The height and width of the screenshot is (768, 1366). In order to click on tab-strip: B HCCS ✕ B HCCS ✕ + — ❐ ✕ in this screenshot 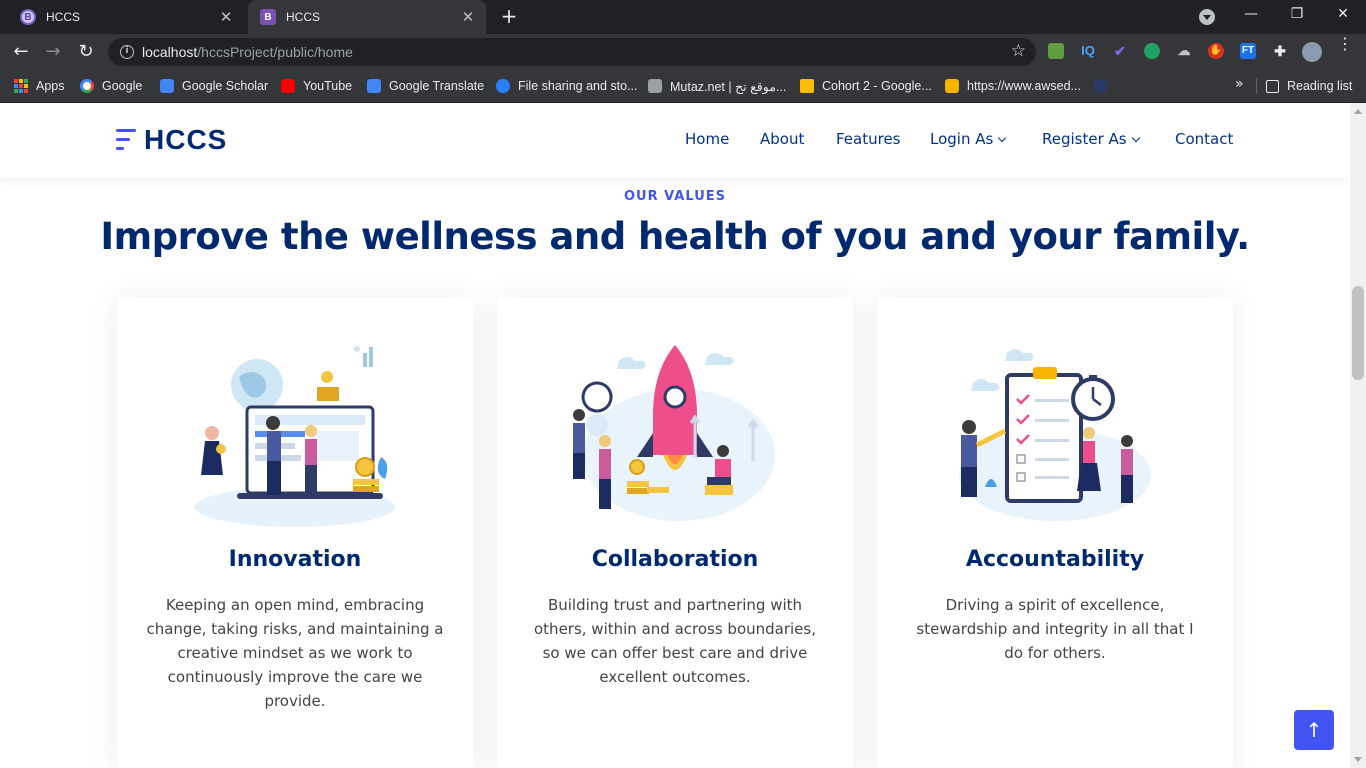, I will do `click(683, 17)`.